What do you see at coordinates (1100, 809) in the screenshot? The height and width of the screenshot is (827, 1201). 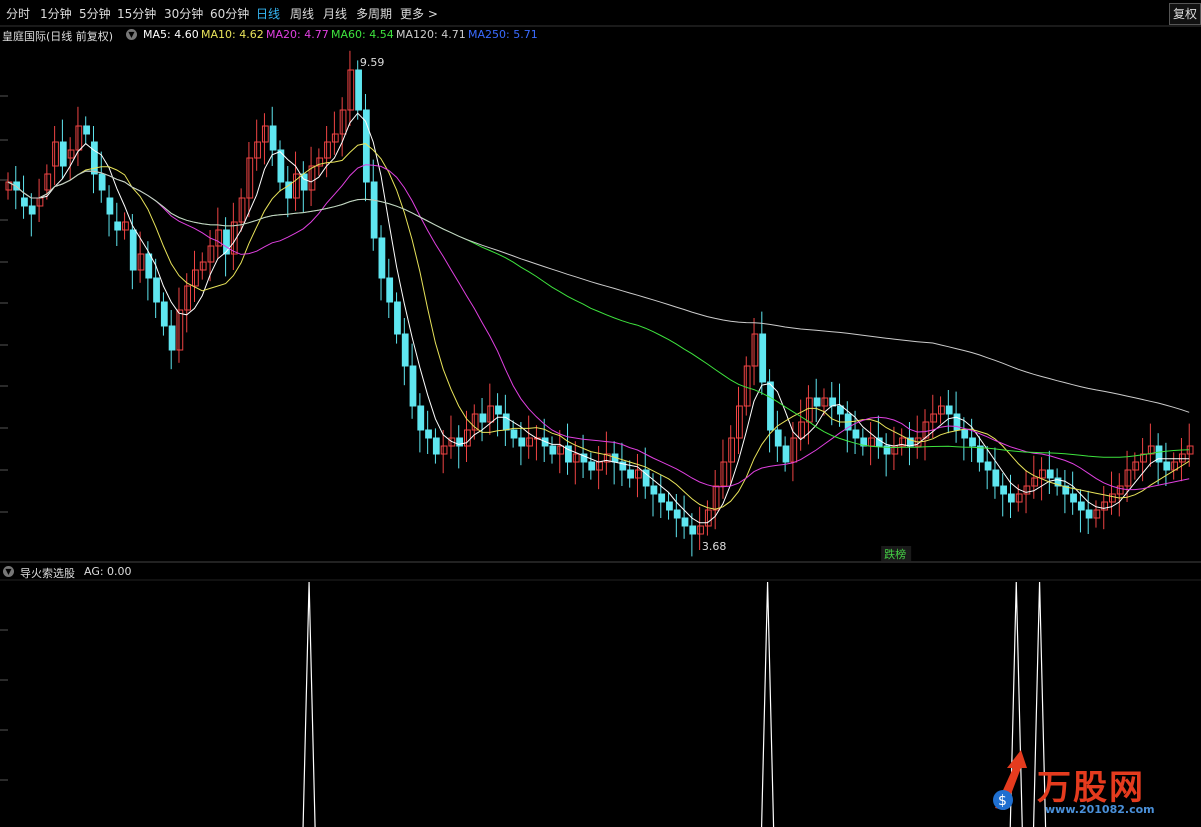 I see `watermark-url: www.201082.com` at bounding box center [1100, 809].